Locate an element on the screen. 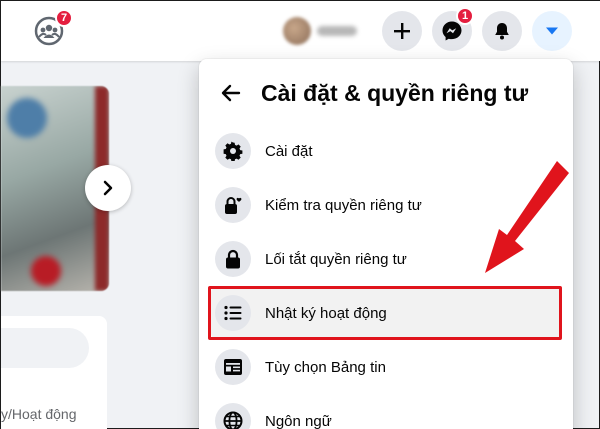 The height and width of the screenshot is (429, 600). groups-badge: 7 is located at coordinates (64, 18).